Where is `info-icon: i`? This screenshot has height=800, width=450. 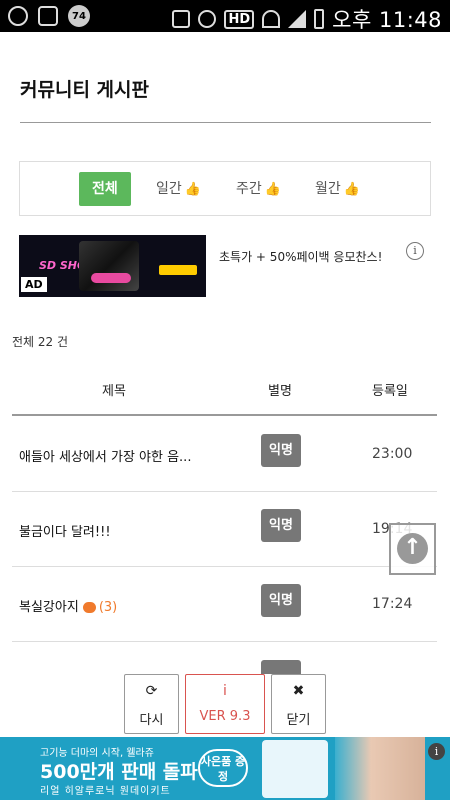 info-icon: i is located at coordinates (225, 691).